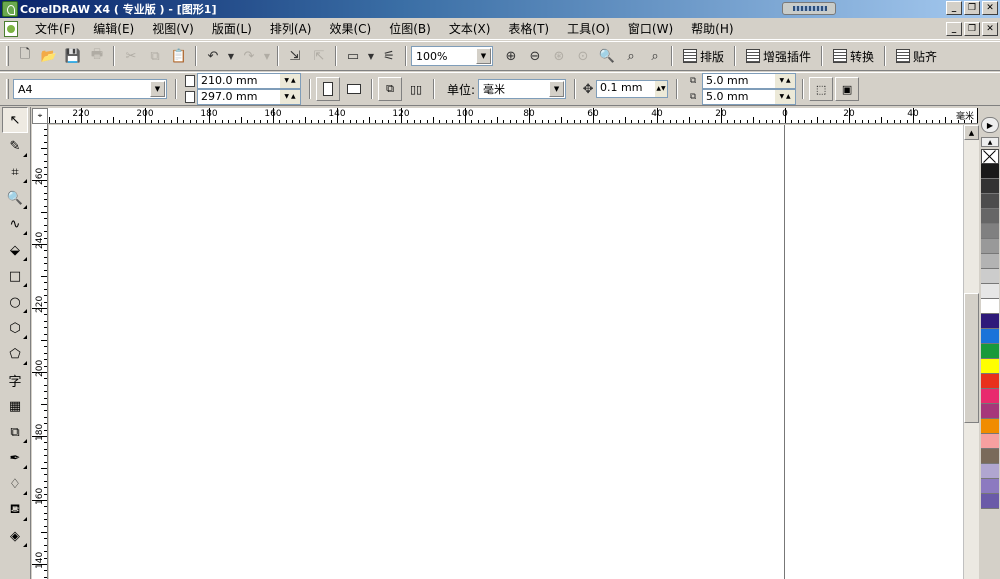  What do you see at coordinates (15, 120) in the screenshot?
I see `pick-tool-icon: ↖` at bounding box center [15, 120].